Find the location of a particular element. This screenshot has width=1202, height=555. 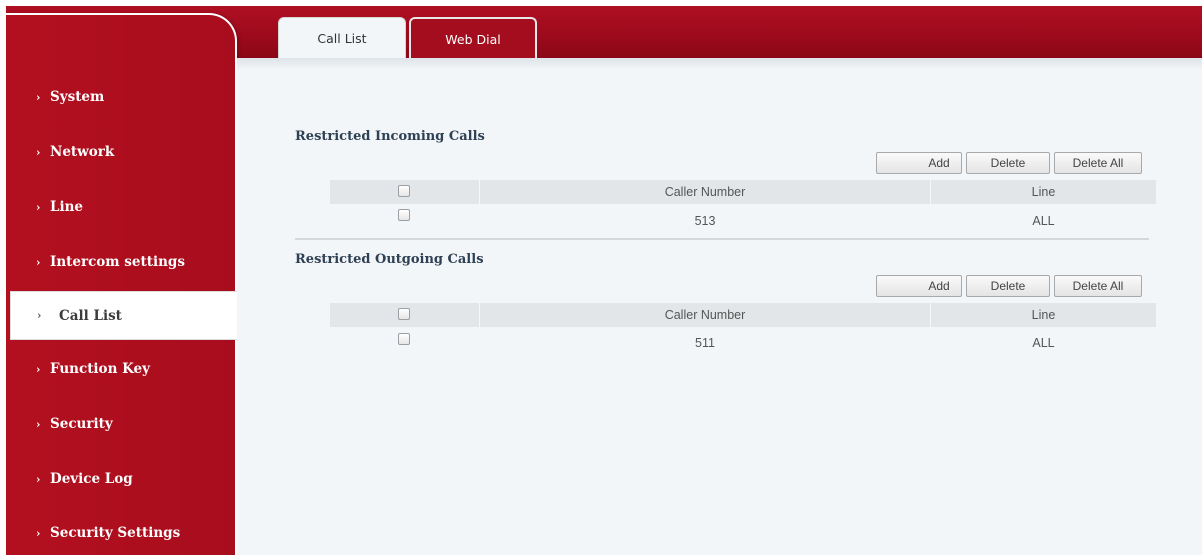

incoming-delete-all-button: Delete All is located at coordinates (1098, 163).